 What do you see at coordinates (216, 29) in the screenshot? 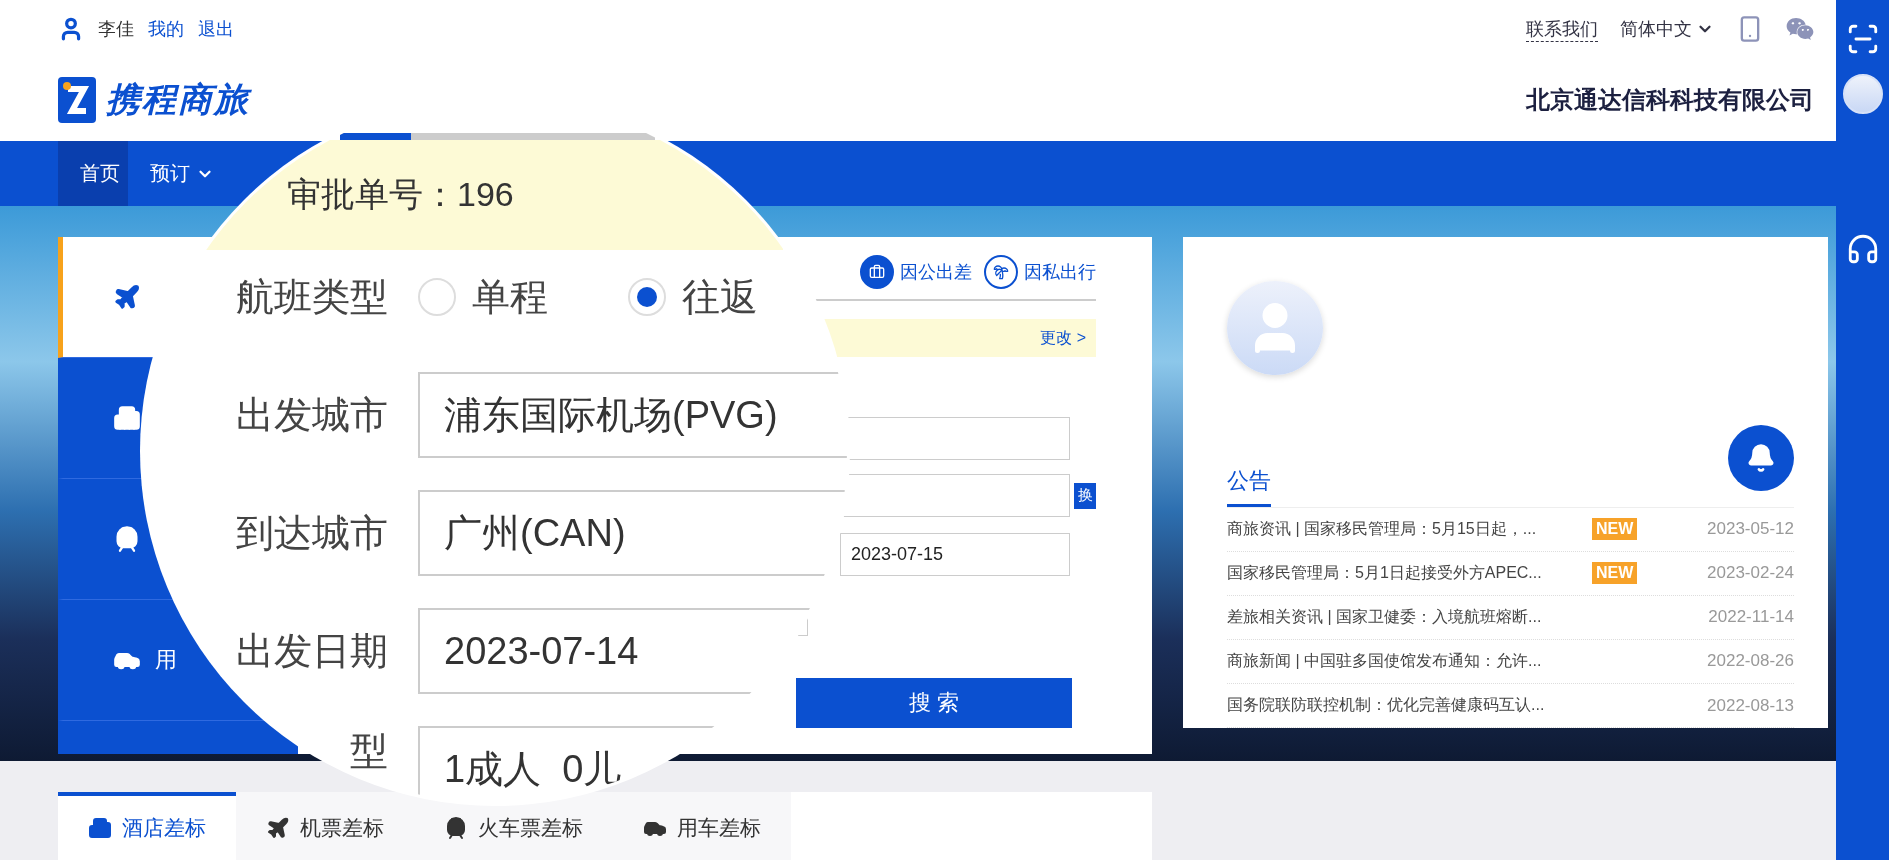
I see `header-link: 退出` at bounding box center [216, 29].